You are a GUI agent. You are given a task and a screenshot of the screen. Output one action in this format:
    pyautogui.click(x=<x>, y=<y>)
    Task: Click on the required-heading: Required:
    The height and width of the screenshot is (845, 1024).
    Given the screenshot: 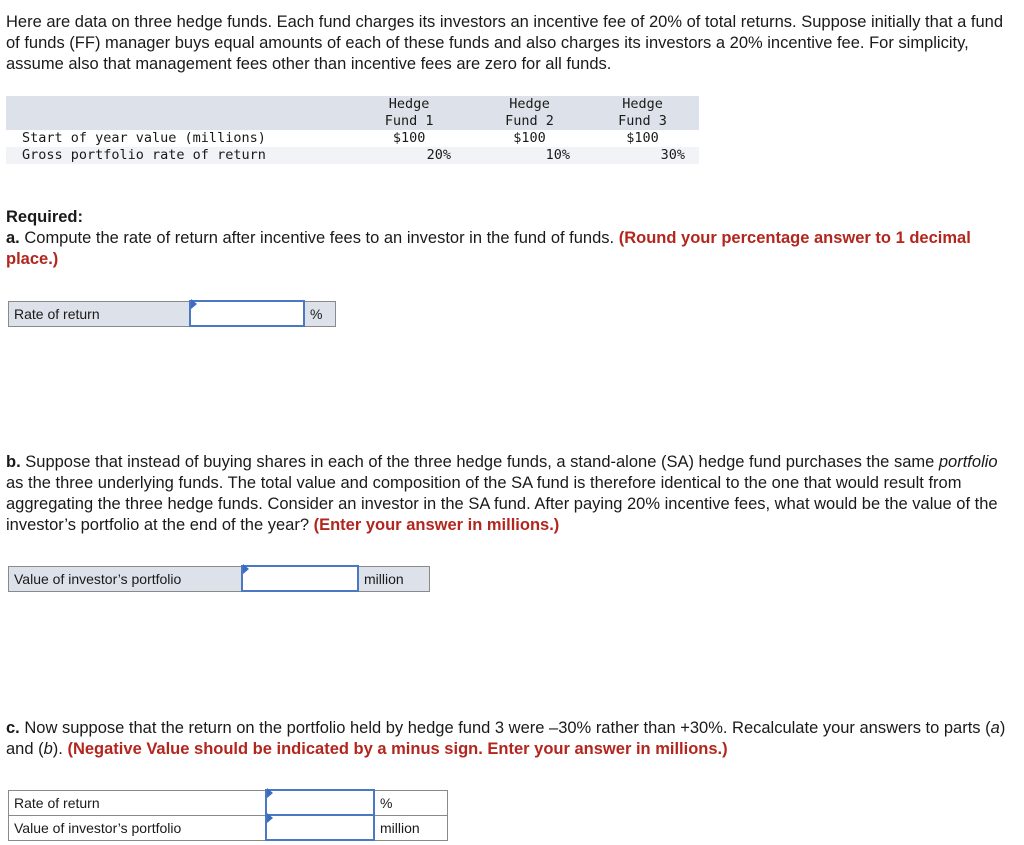 What is the action you would take?
    pyautogui.click(x=45, y=217)
    